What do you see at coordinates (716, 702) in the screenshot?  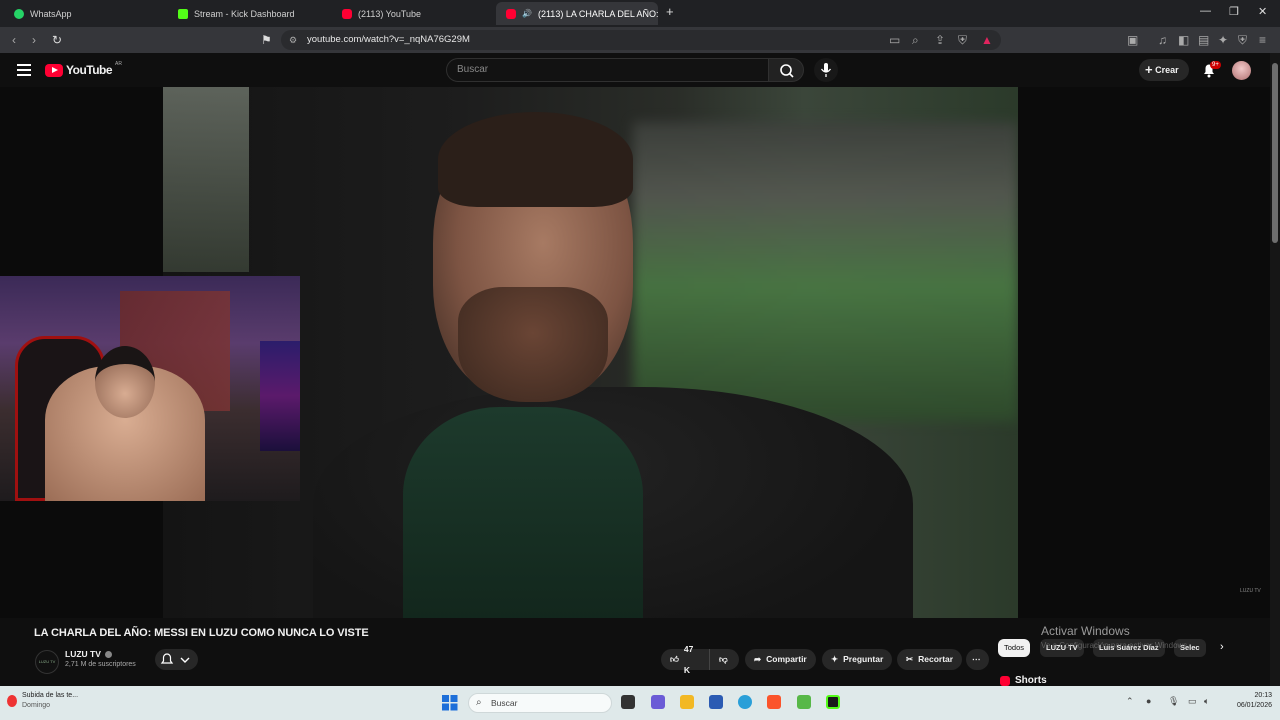 I see `store-icon` at bounding box center [716, 702].